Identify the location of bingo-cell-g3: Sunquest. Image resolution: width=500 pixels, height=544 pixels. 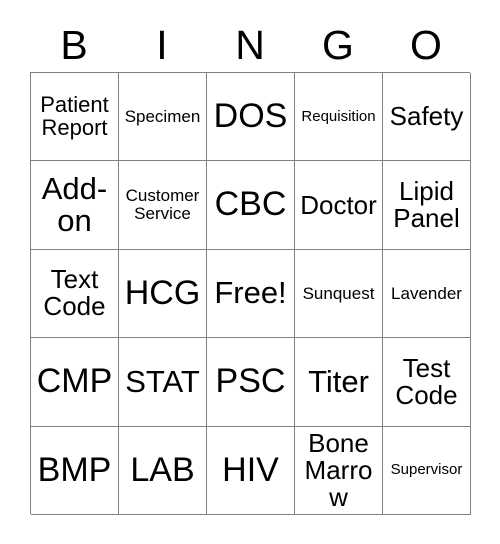
(339, 294).